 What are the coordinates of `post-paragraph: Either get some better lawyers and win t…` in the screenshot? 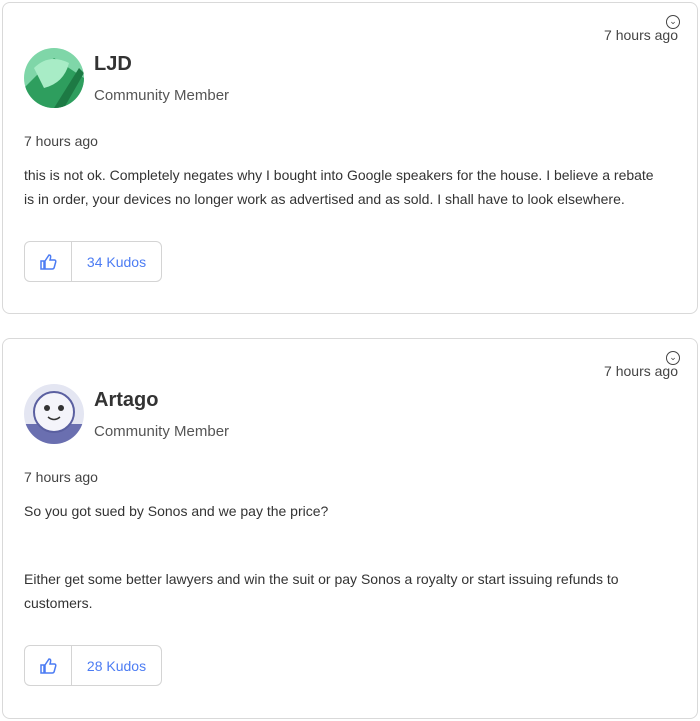 It's located at (321, 591).